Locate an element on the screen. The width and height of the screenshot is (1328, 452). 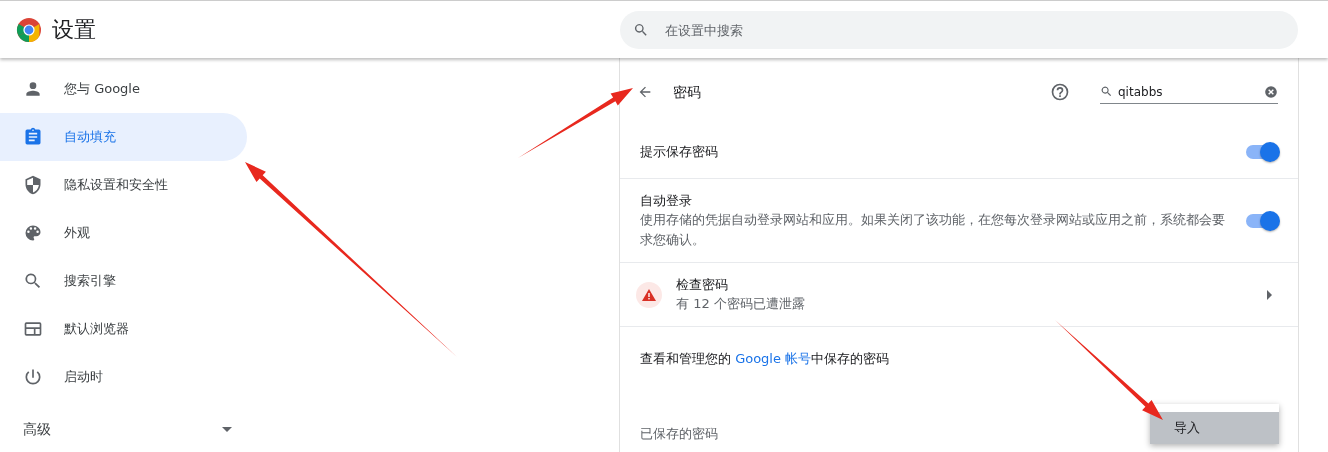
page-title: 设置 is located at coordinates (74, 30).